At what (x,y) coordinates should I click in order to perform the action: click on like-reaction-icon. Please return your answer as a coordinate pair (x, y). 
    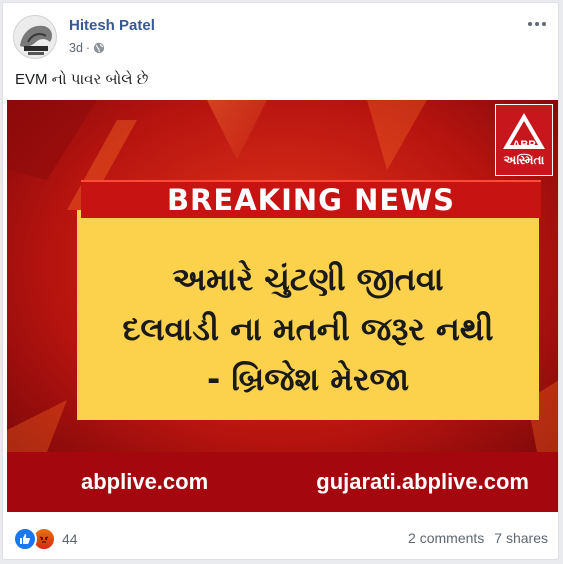
    Looking at the image, I should click on (25, 539).